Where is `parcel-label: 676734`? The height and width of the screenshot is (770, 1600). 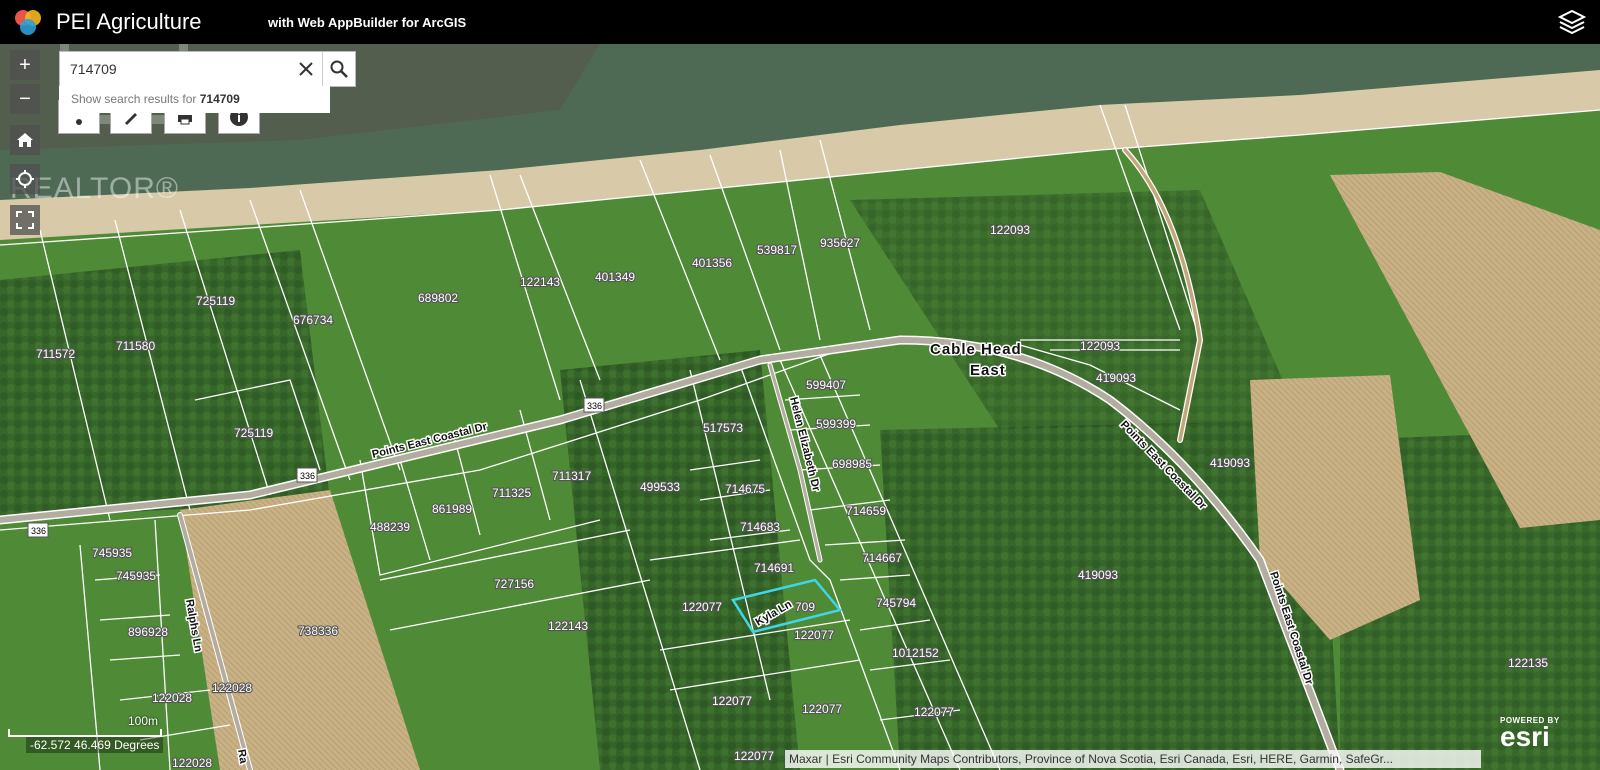 parcel-label: 676734 is located at coordinates (313, 320).